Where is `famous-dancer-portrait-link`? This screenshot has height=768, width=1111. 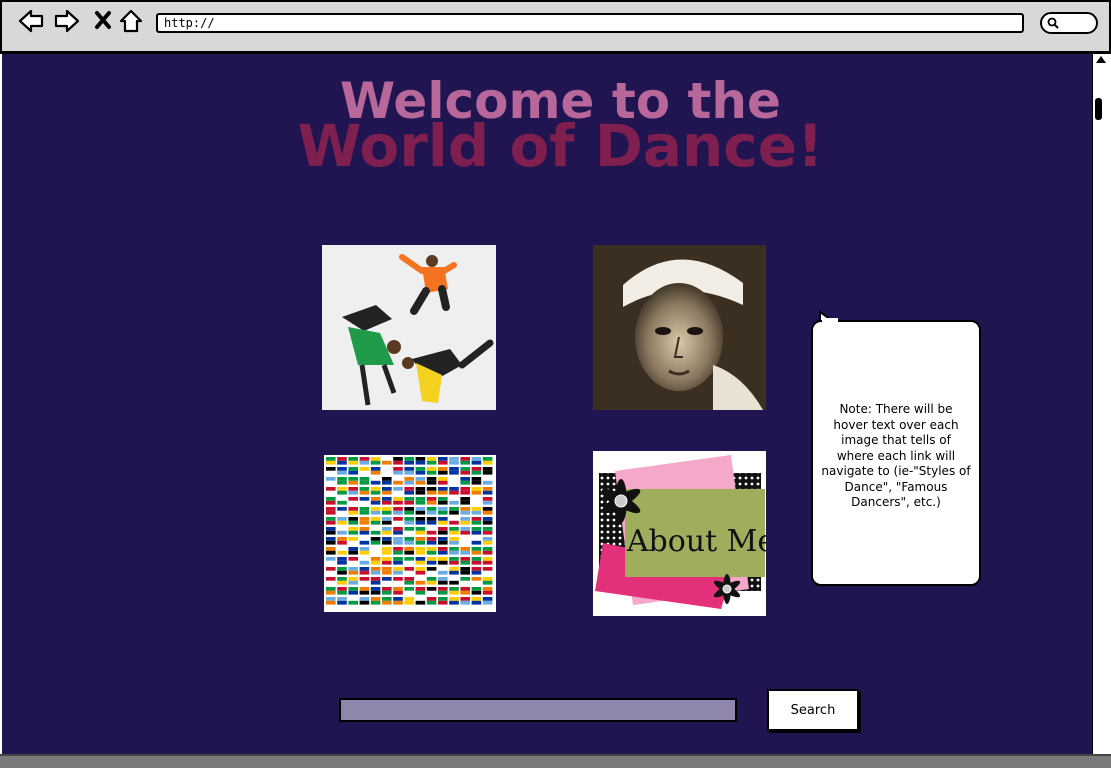 famous-dancer-portrait-link is located at coordinates (679, 327).